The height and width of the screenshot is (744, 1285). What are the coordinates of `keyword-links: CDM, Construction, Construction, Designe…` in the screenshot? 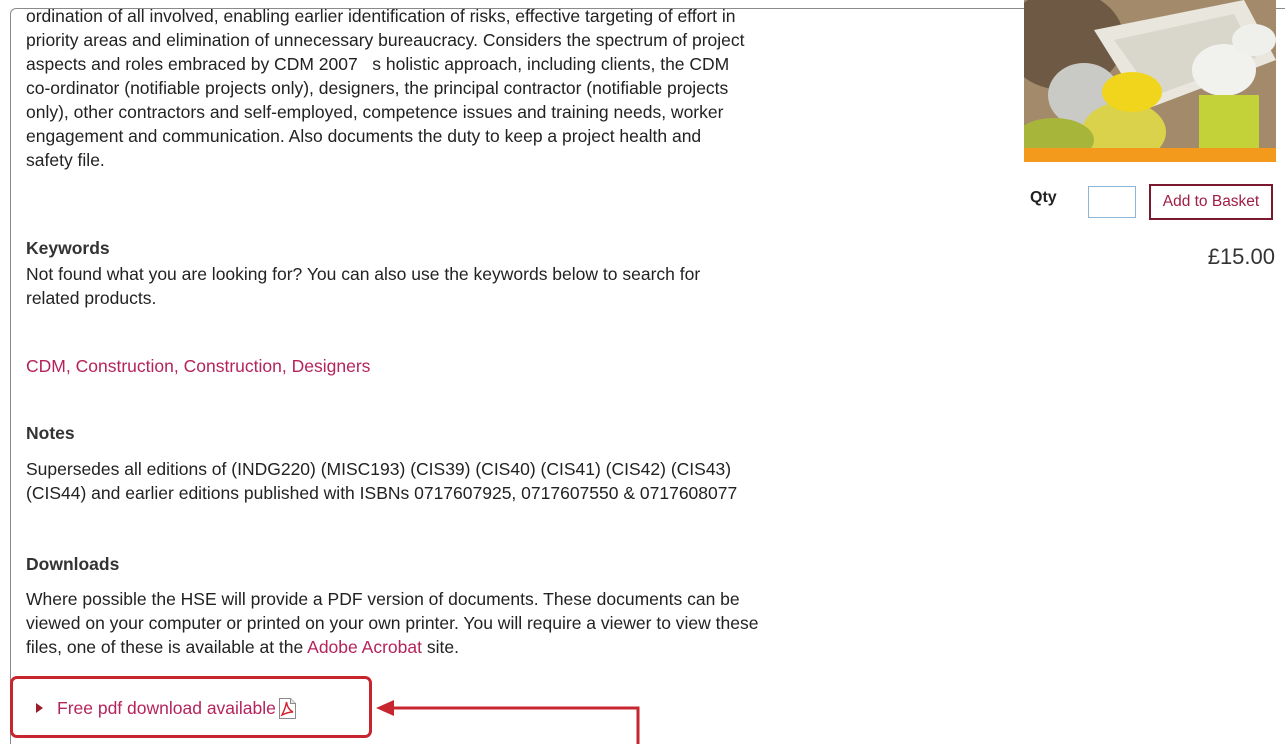 It's located at (198, 366).